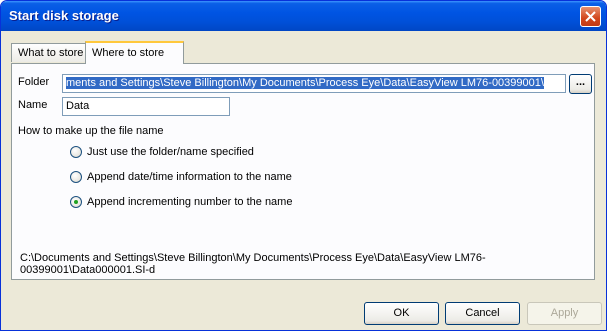  I want to click on close-button, so click(590, 16).